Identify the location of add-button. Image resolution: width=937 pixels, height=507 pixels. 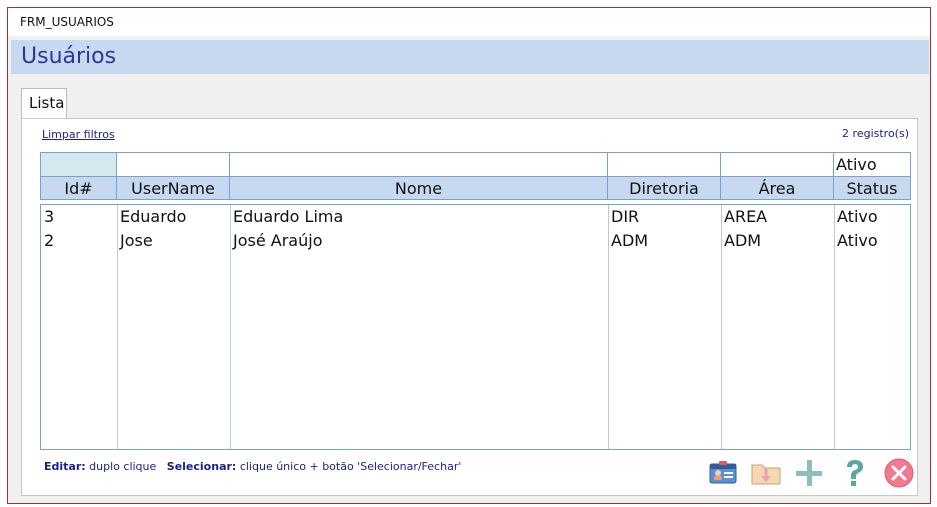
(809, 473).